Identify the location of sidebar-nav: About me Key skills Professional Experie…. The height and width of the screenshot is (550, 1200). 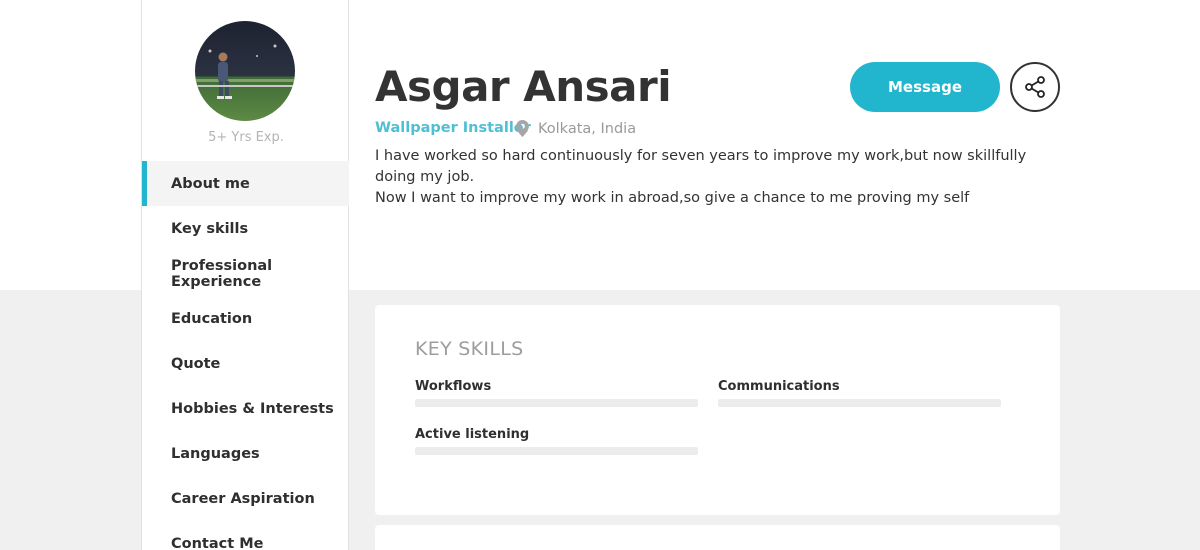
(245, 355).